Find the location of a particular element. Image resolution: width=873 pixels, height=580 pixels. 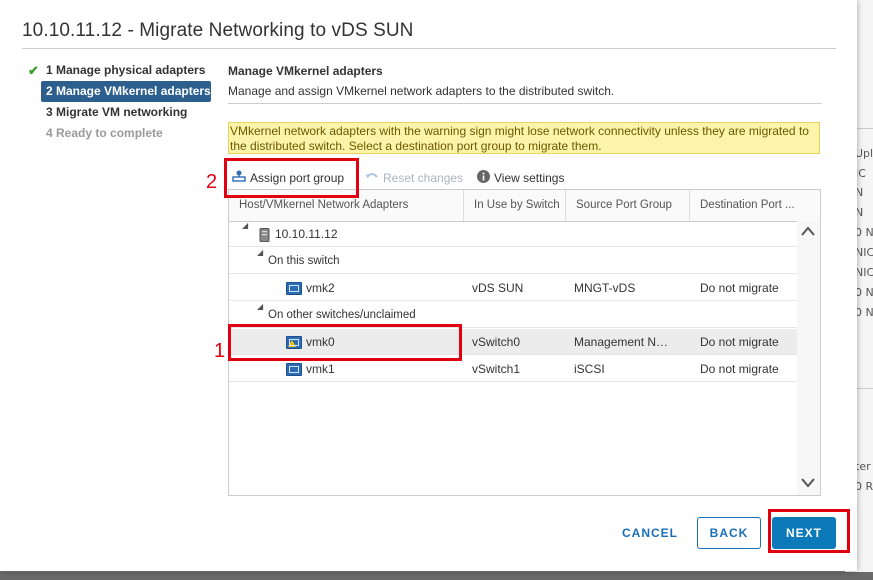

server-icon is located at coordinates (264, 234).